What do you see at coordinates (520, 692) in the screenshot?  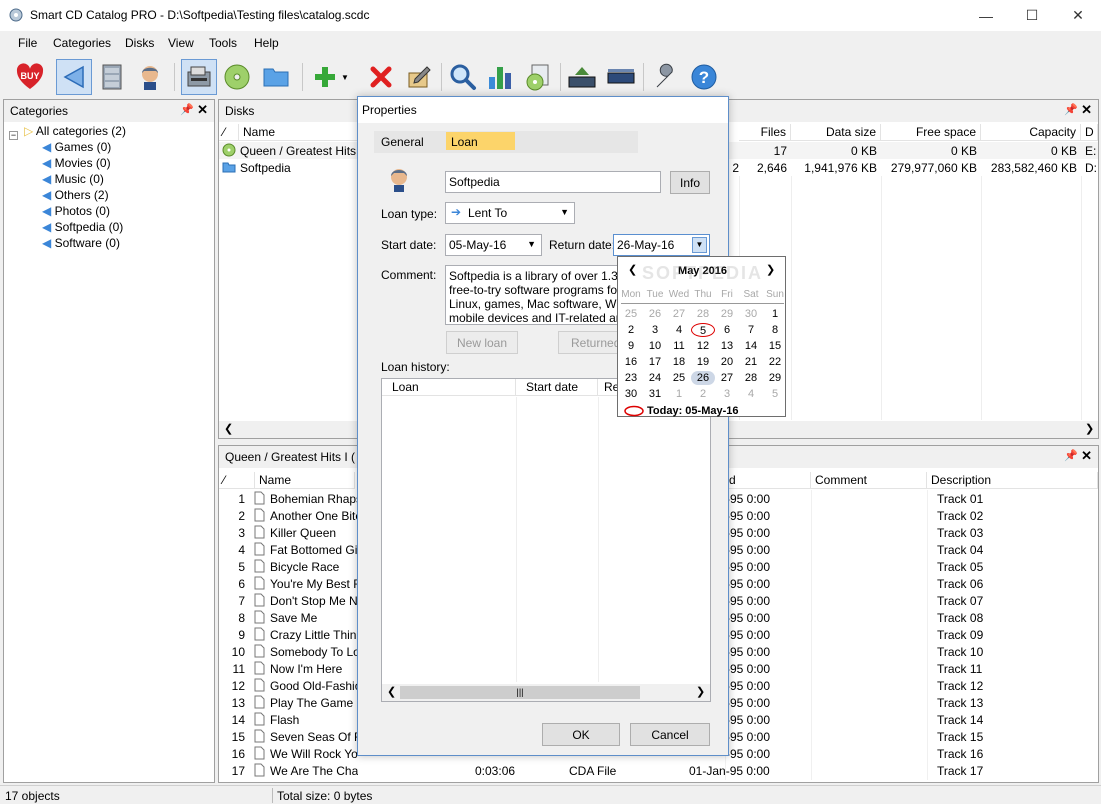 I see `scroll-thumb: |||` at bounding box center [520, 692].